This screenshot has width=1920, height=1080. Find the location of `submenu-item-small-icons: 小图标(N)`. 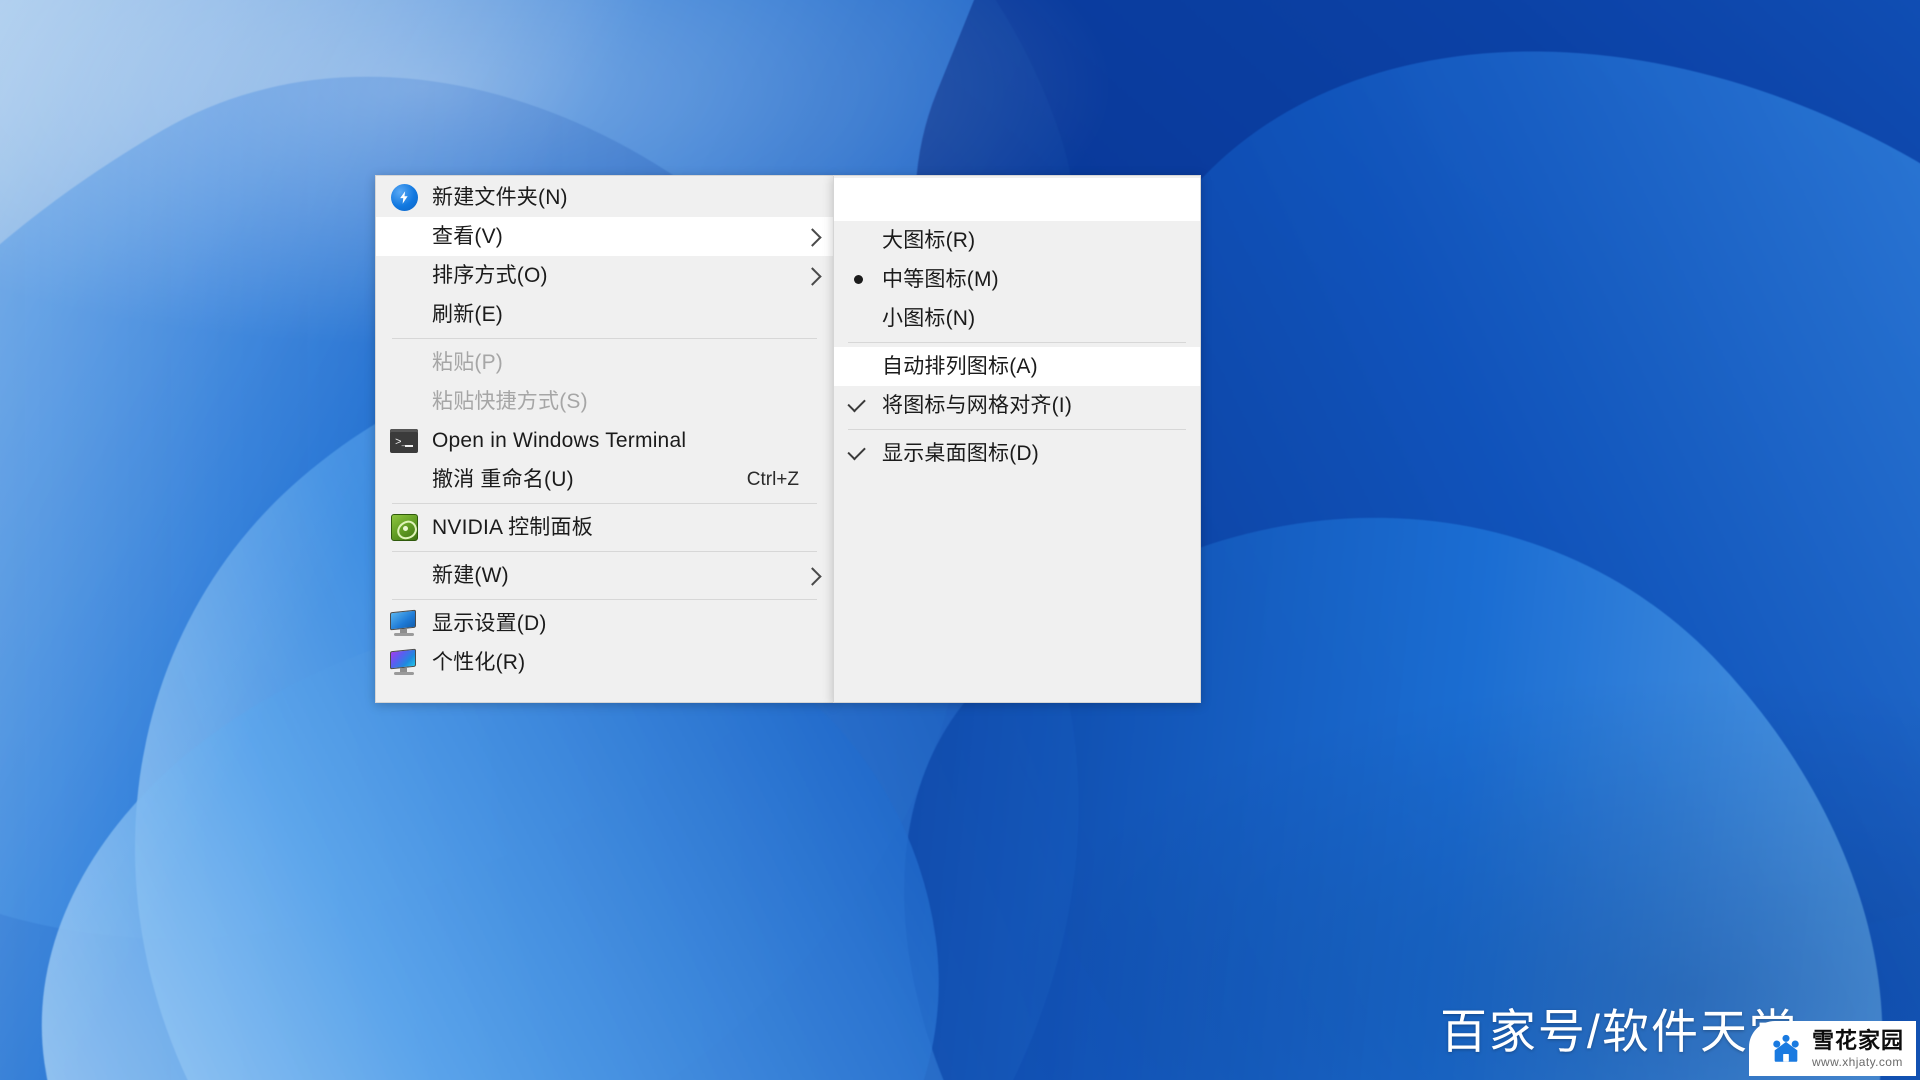

submenu-item-small-icons: 小图标(N) is located at coordinates (1017, 318).